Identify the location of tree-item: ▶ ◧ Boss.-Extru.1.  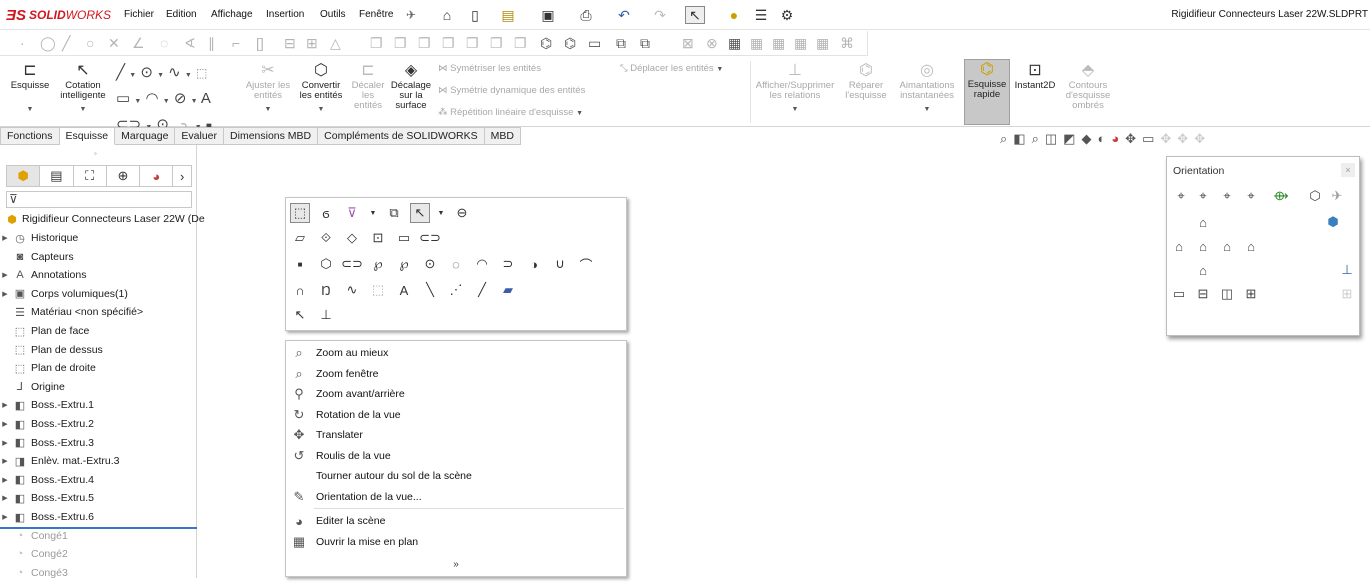
(47, 405).